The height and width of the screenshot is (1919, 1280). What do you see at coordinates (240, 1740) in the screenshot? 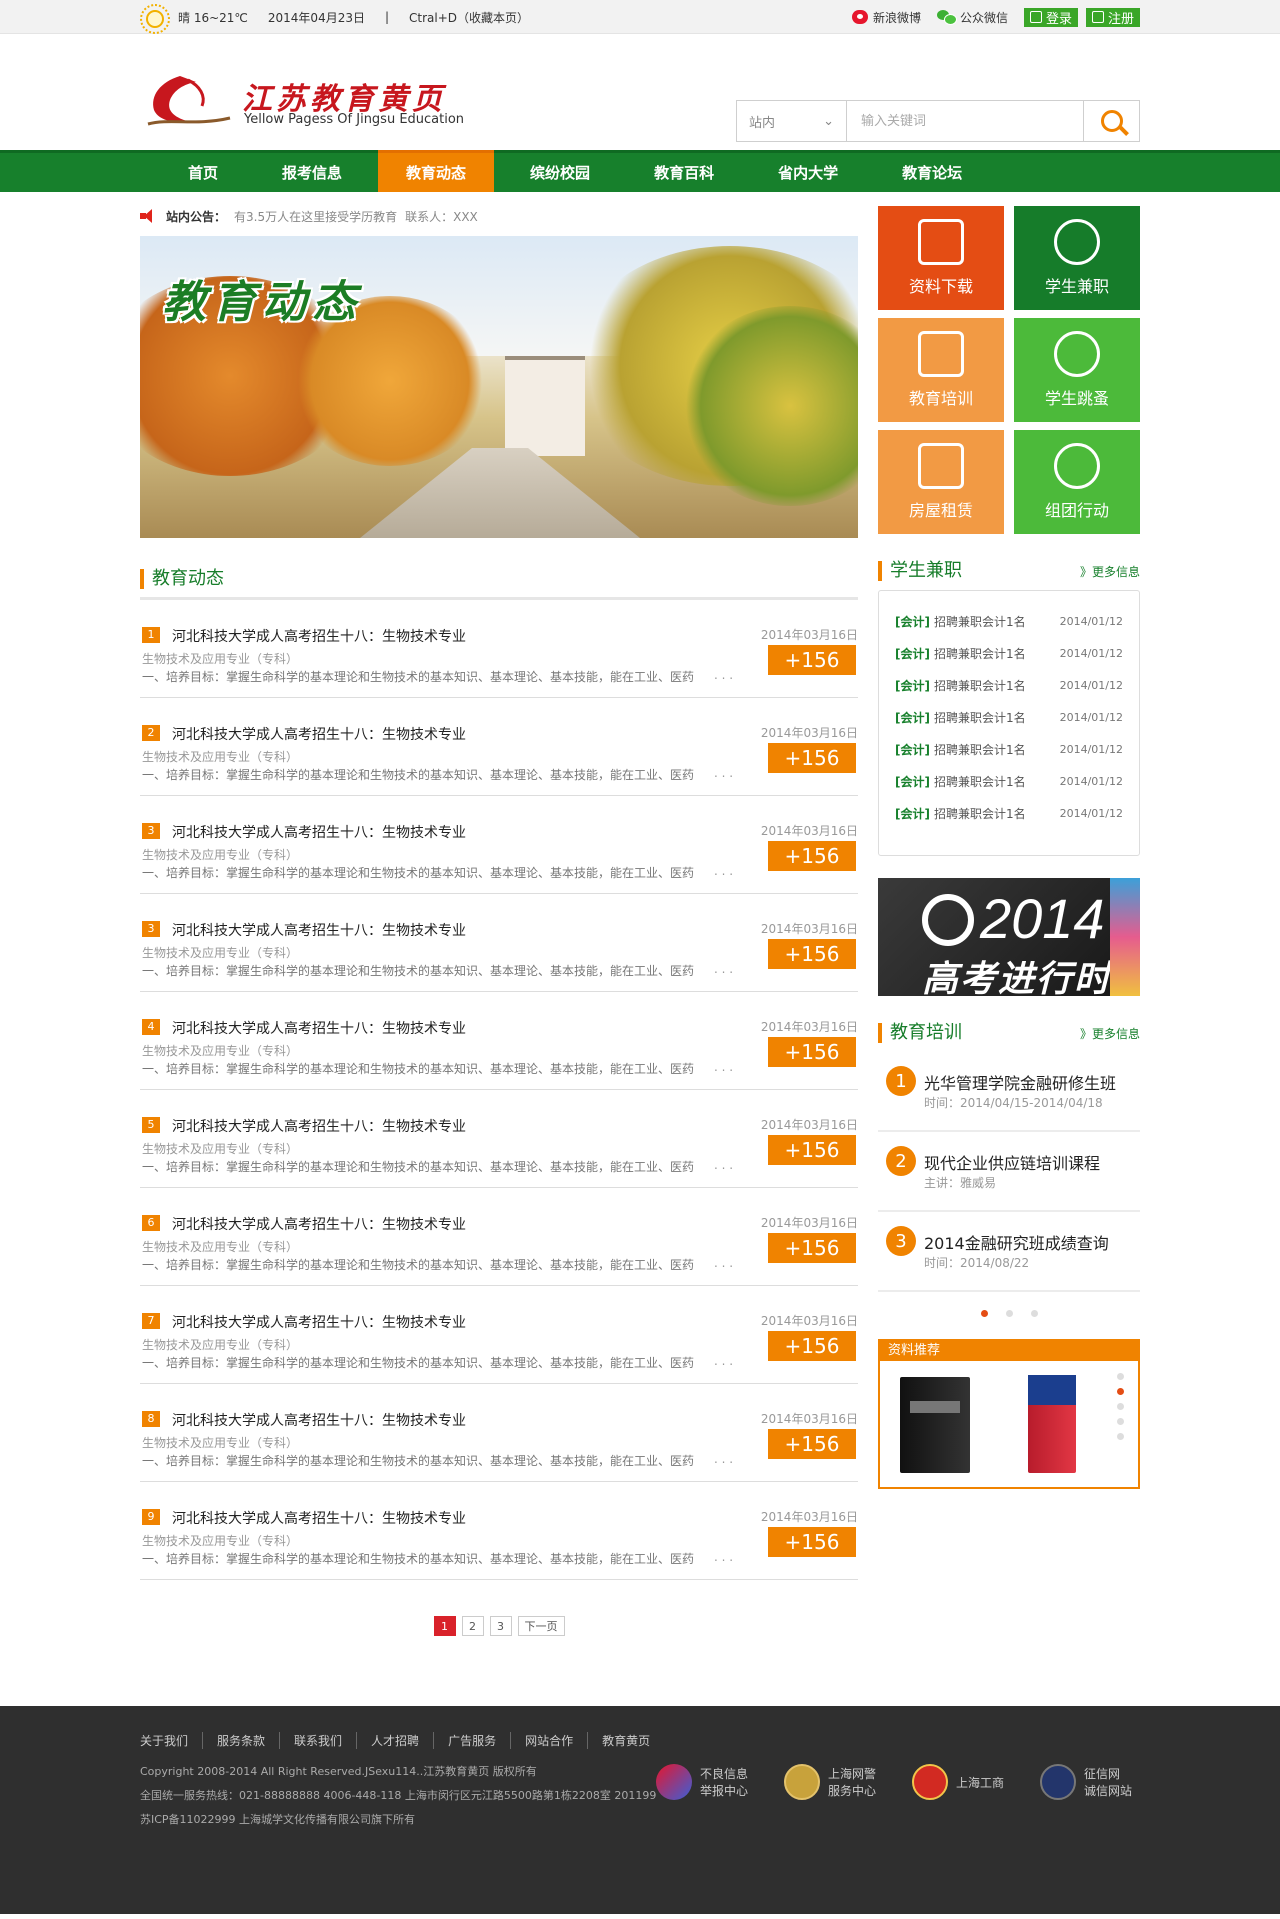
I see `footer-link-terms: 服务条款` at bounding box center [240, 1740].